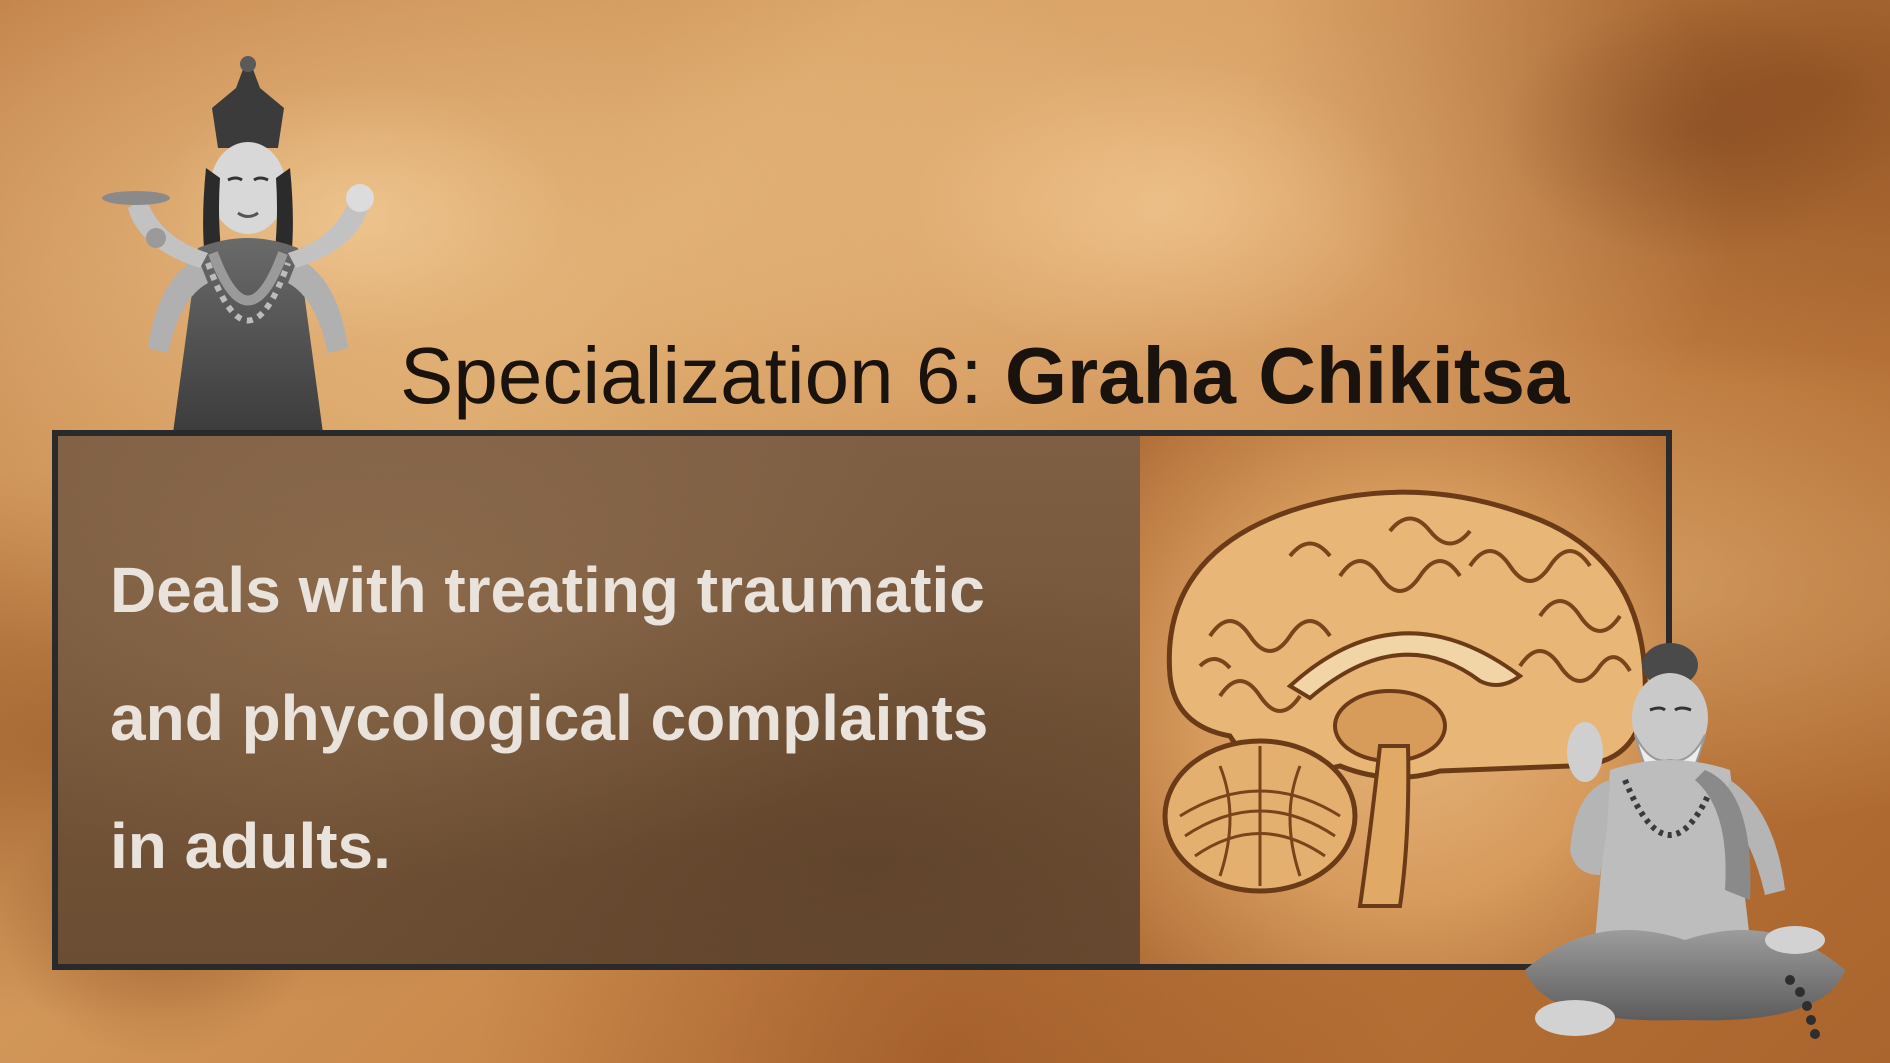 This screenshot has width=1890, height=1063. Describe the element at coordinates (549, 718) in the screenshot. I see `body-line: and phycological complaints` at that location.